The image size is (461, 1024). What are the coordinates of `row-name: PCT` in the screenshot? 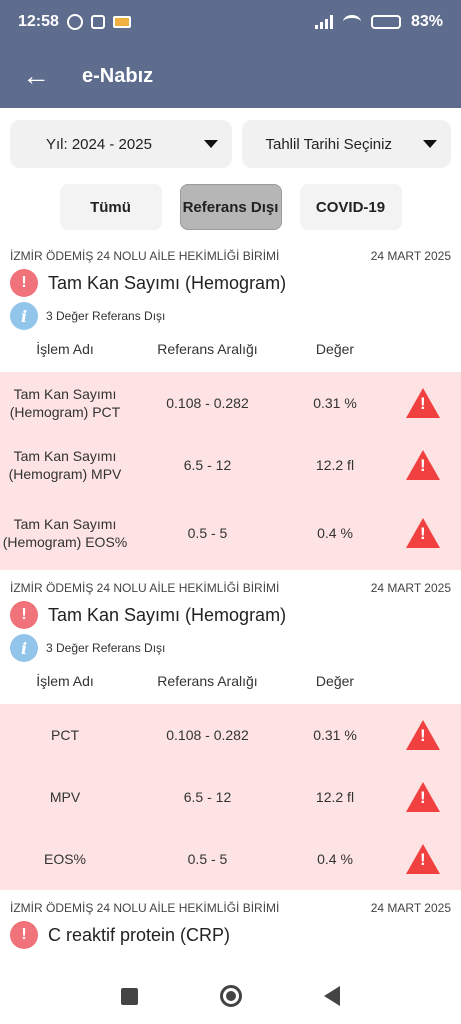 It's located at (65, 735).